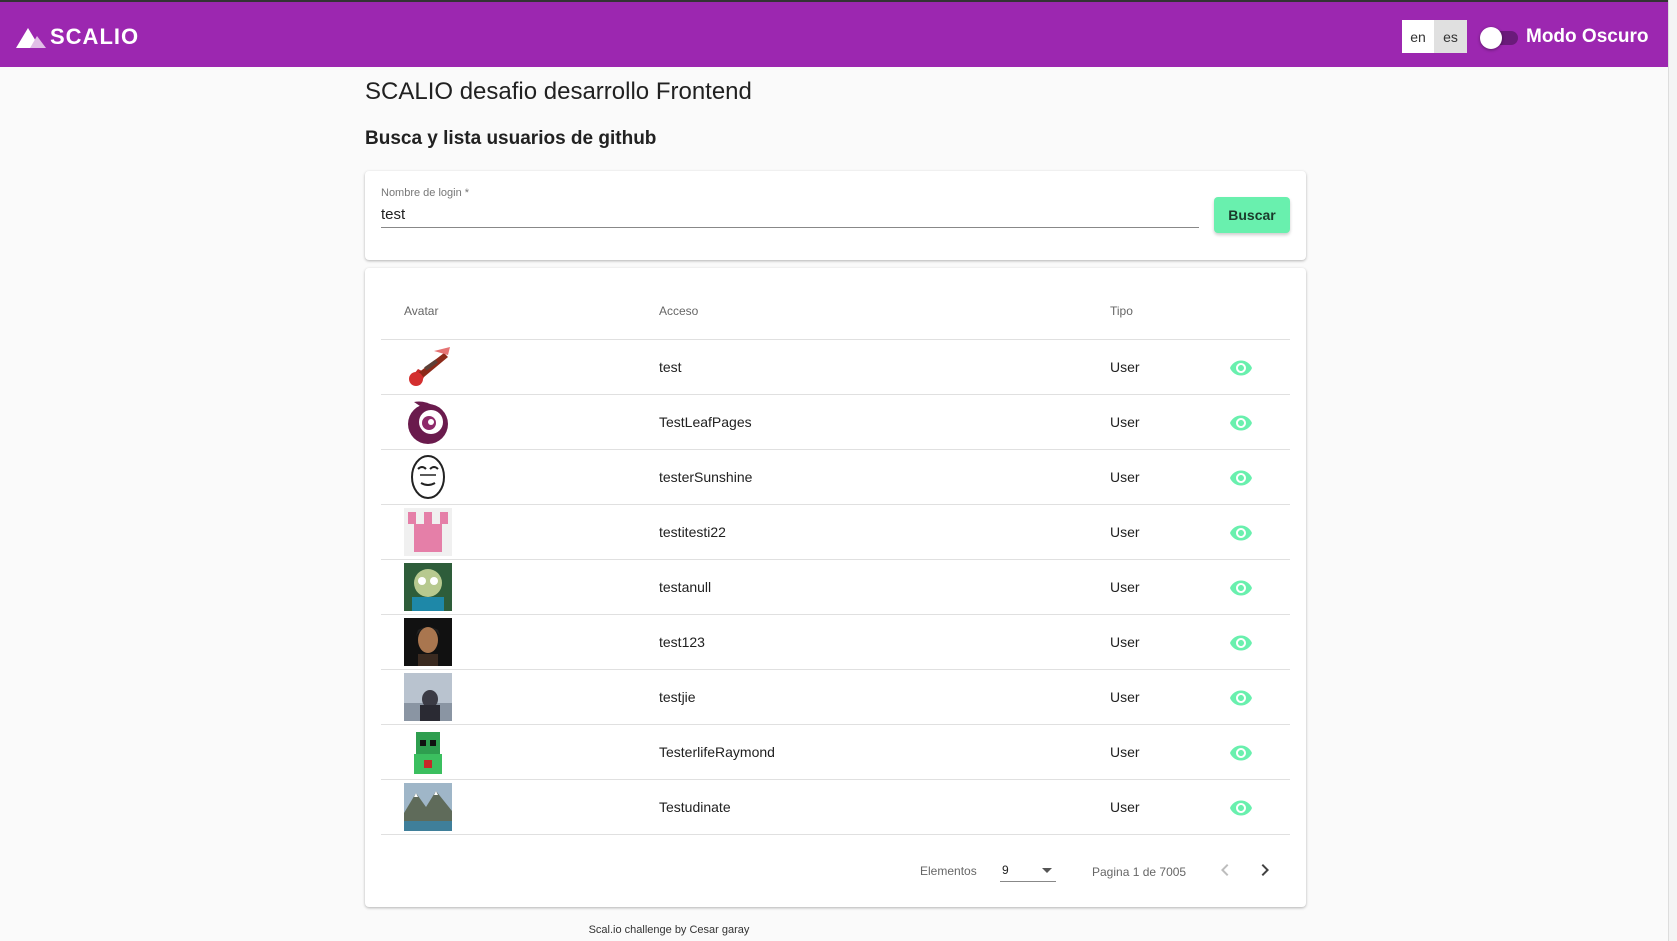  What do you see at coordinates (31, 38) in the screenshot?
I see `mountain-logo-icon` at bounding box center [31, 38].